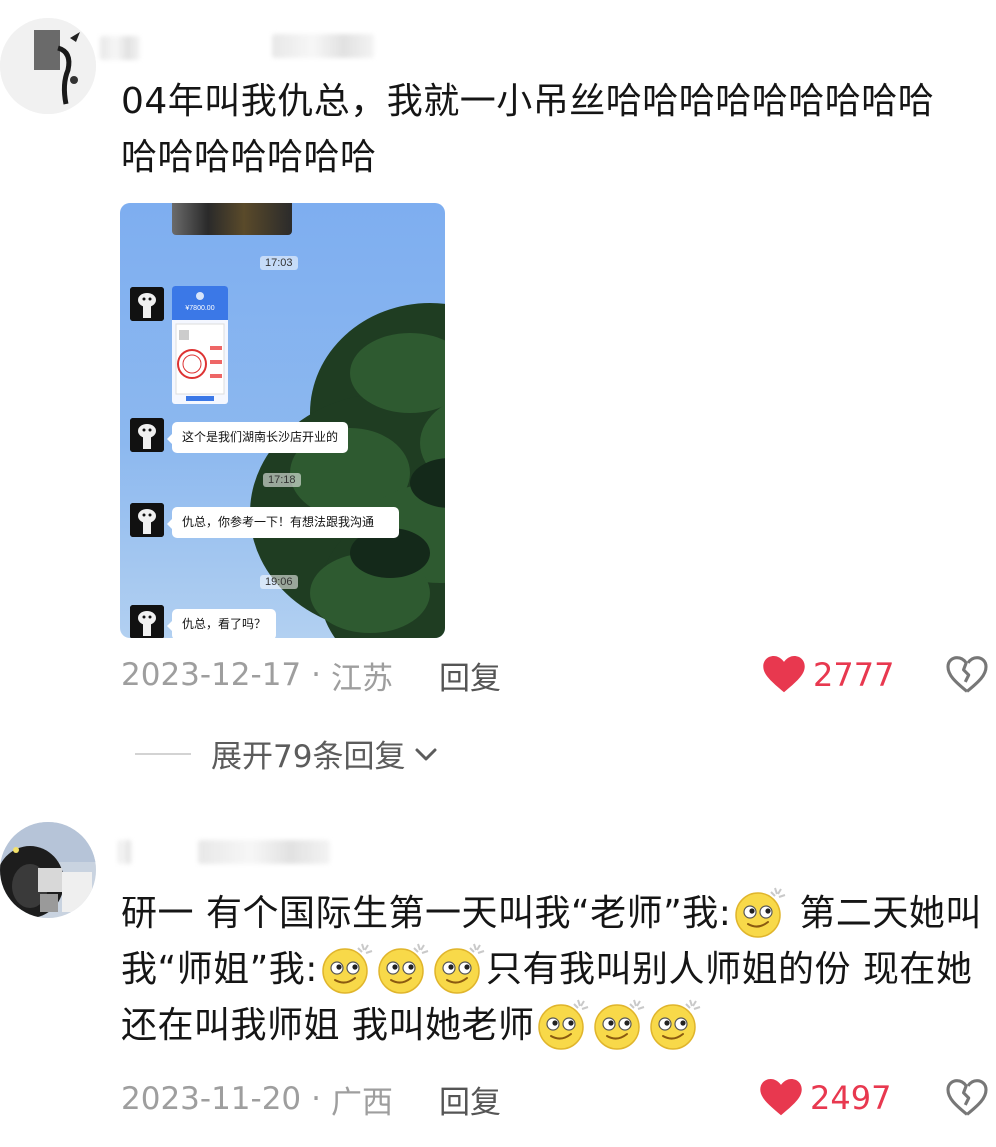  Describe the element at coordinates (362, 678) in the screenshot. I see `comment-location: 江苏` at that location.